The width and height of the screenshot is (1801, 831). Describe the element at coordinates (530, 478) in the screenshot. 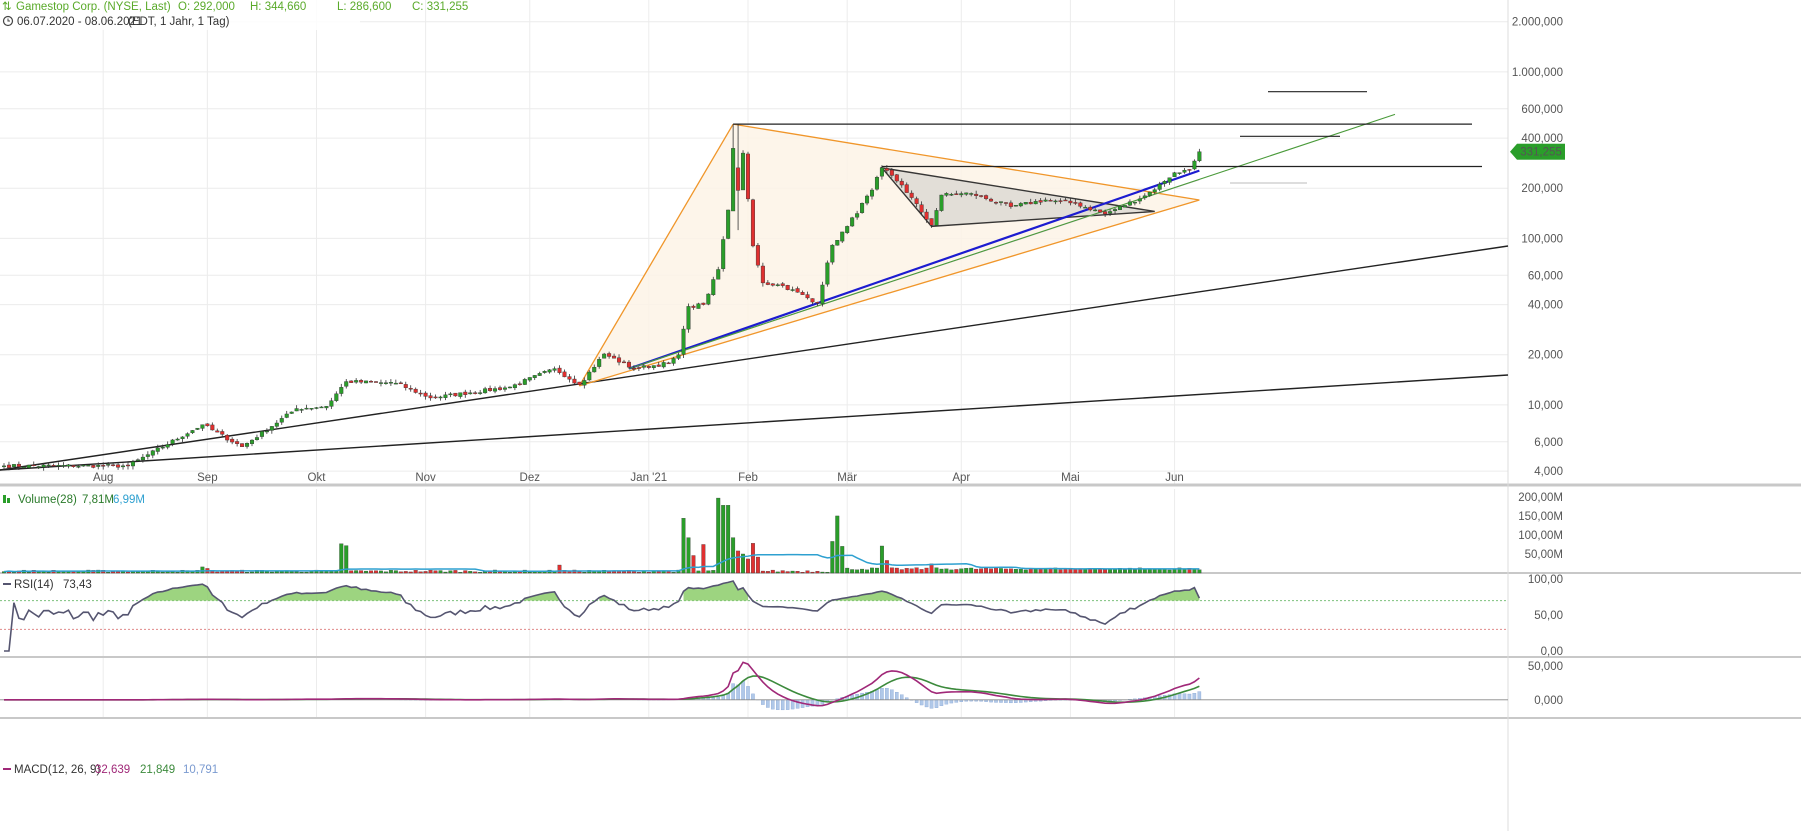

I see `x-axis-label: Dez` at that location.